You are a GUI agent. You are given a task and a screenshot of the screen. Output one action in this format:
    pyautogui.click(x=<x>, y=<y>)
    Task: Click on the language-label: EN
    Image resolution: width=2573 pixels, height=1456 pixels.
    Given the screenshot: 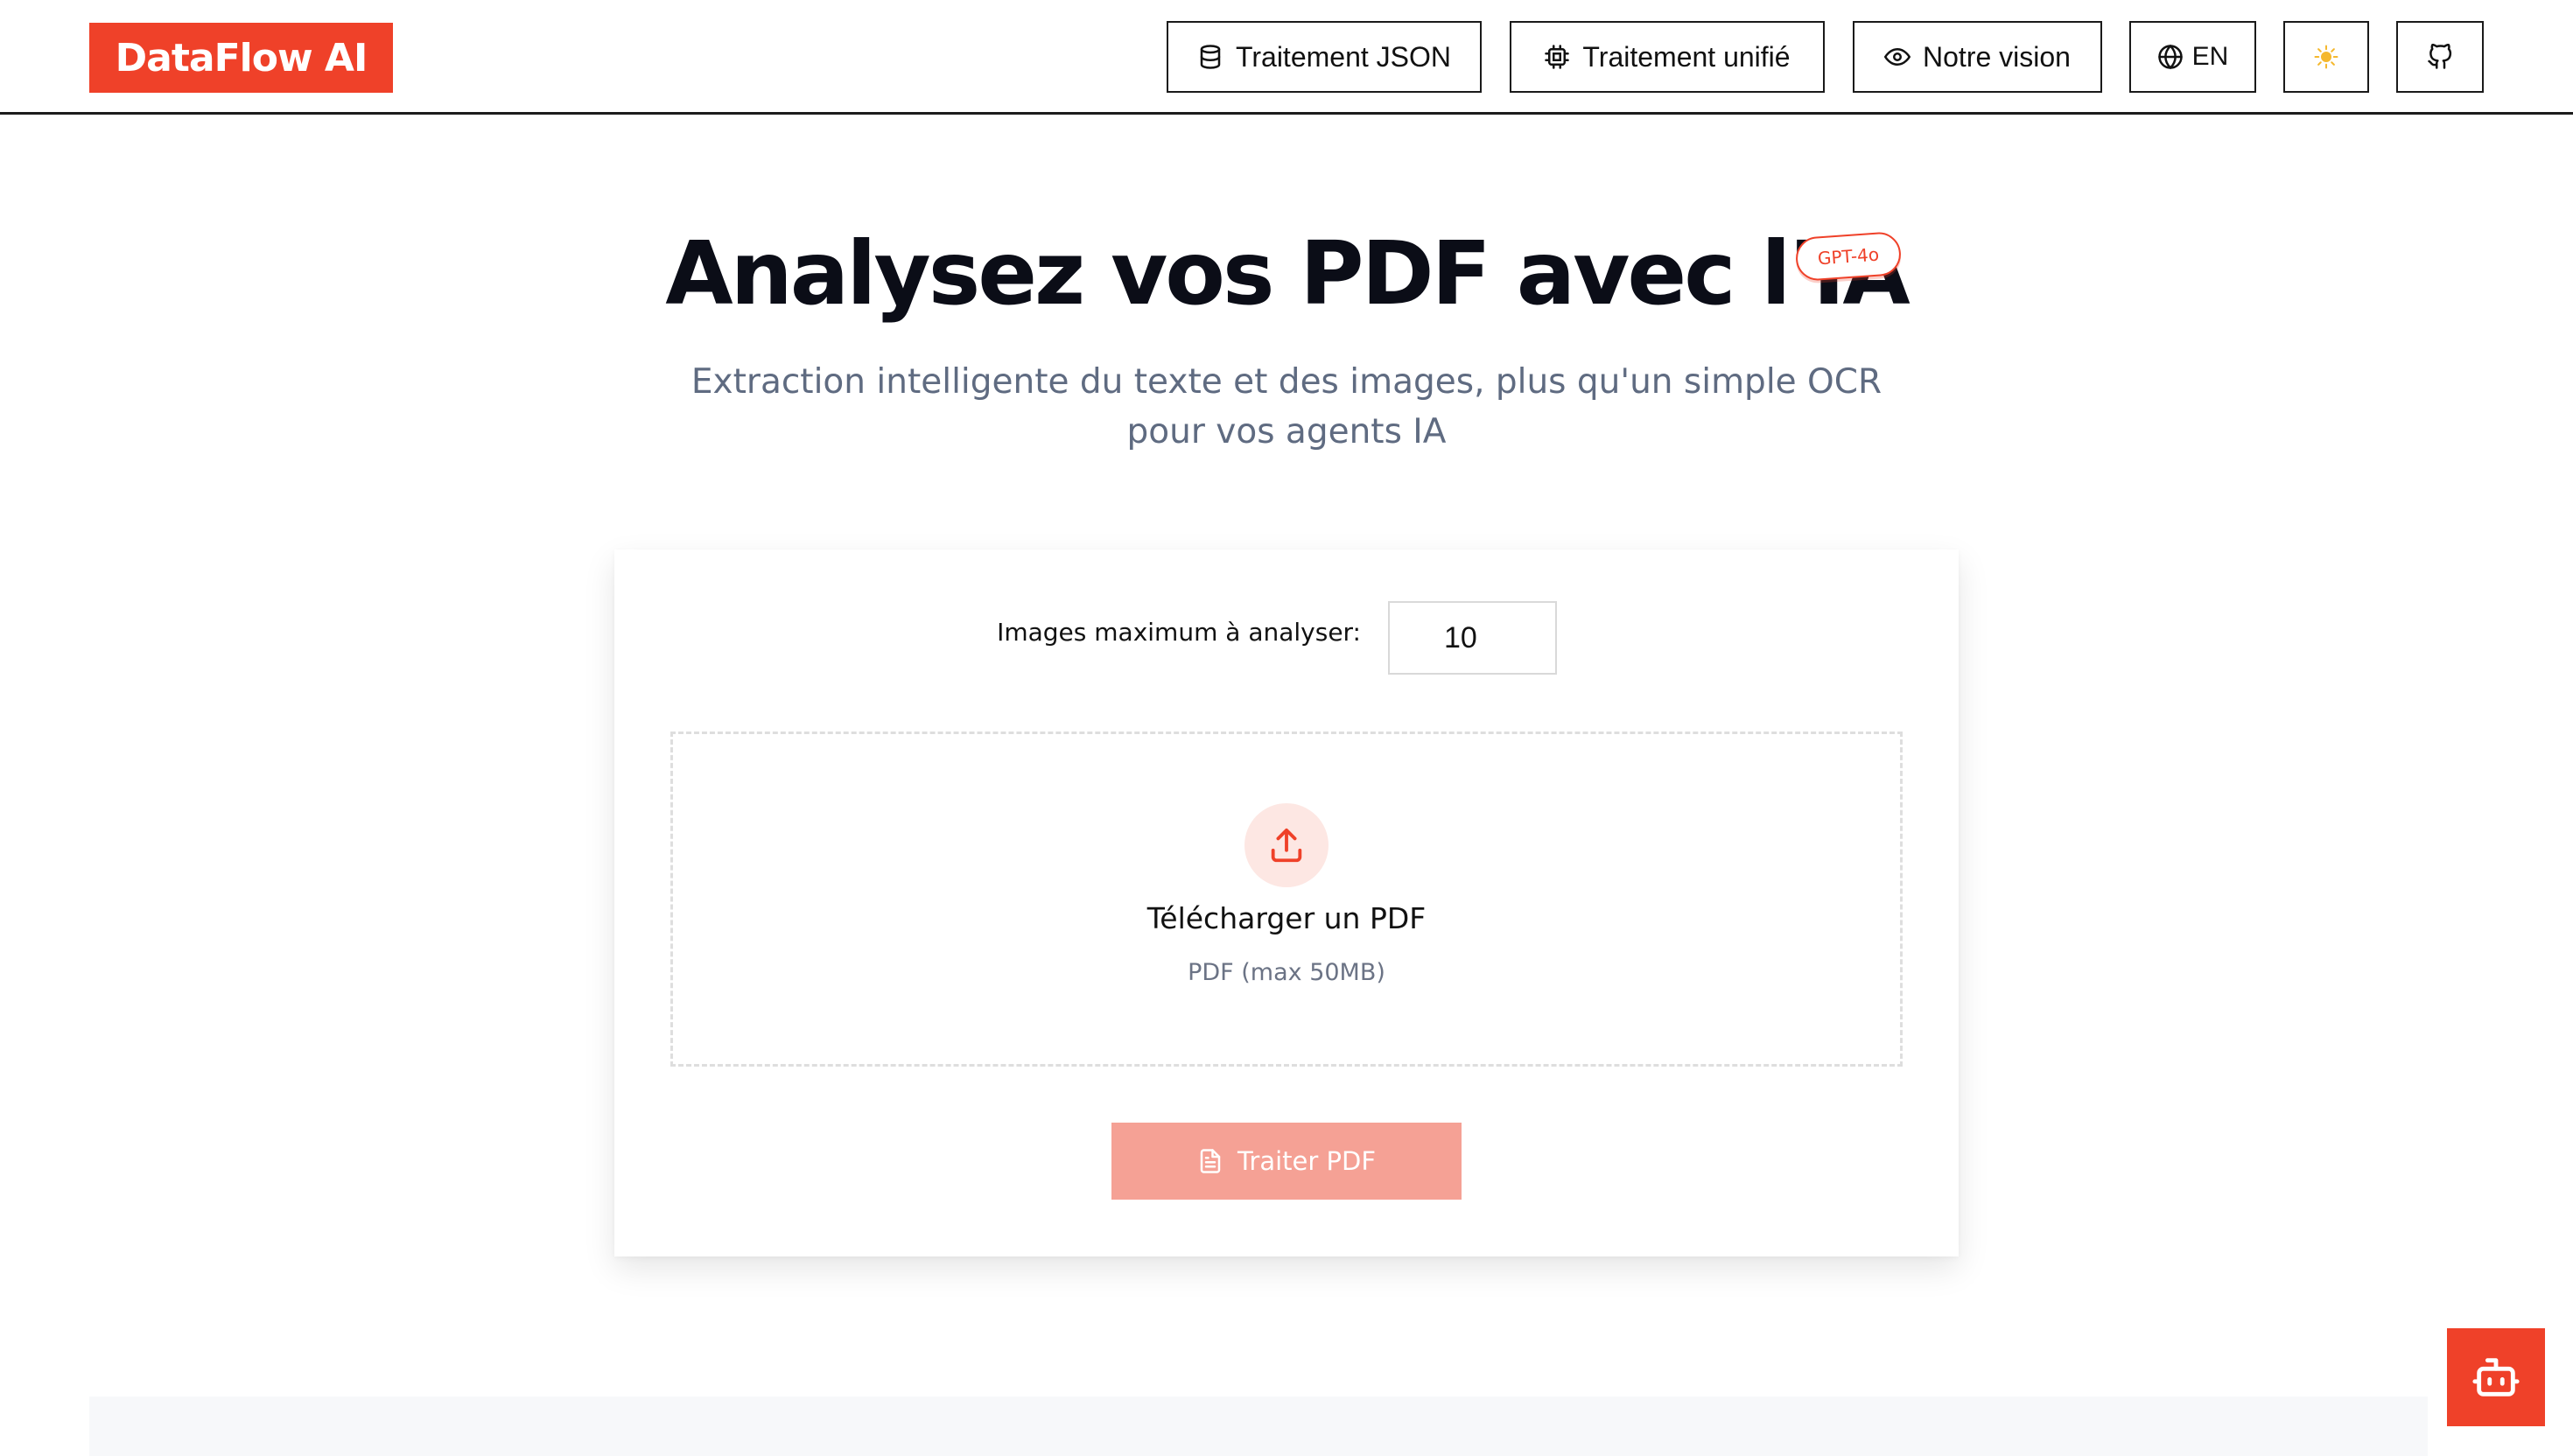 What is the action you would take?
    pyautogui.click(x=2210, y=56)
    